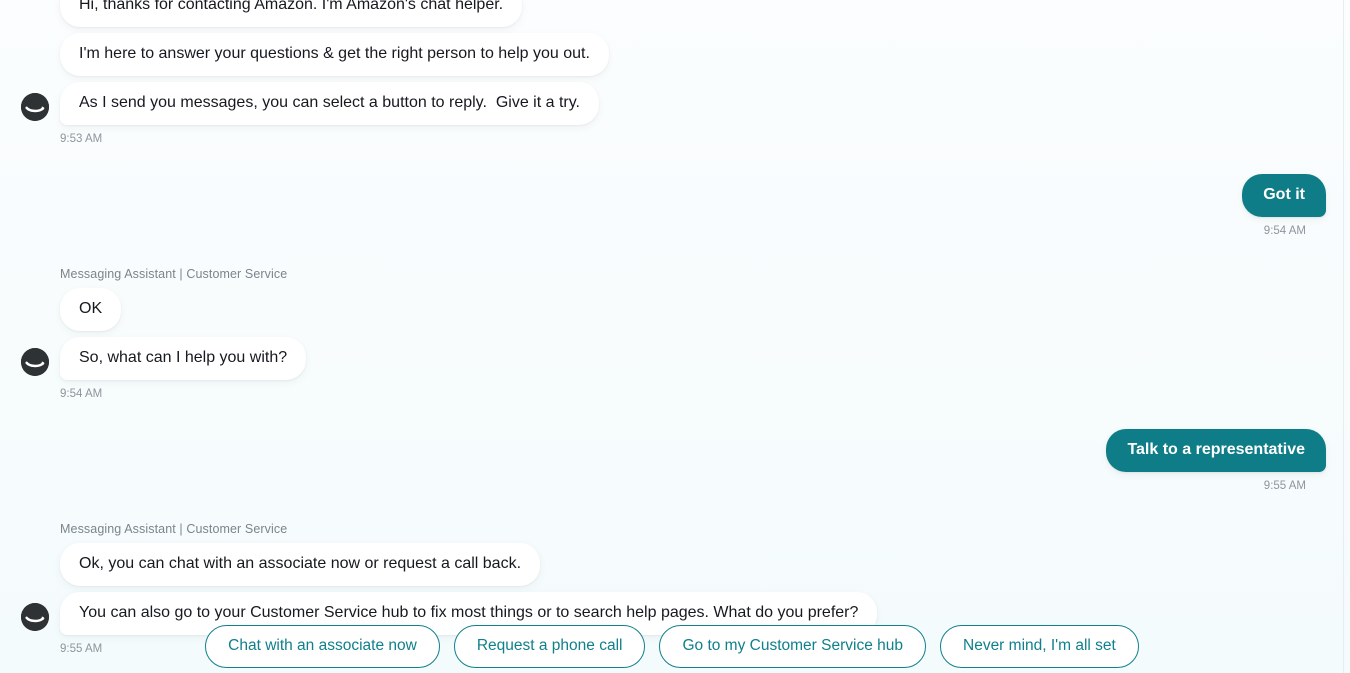  I want to click on message-timestamp: 9:53 AM, so click(81, 139).